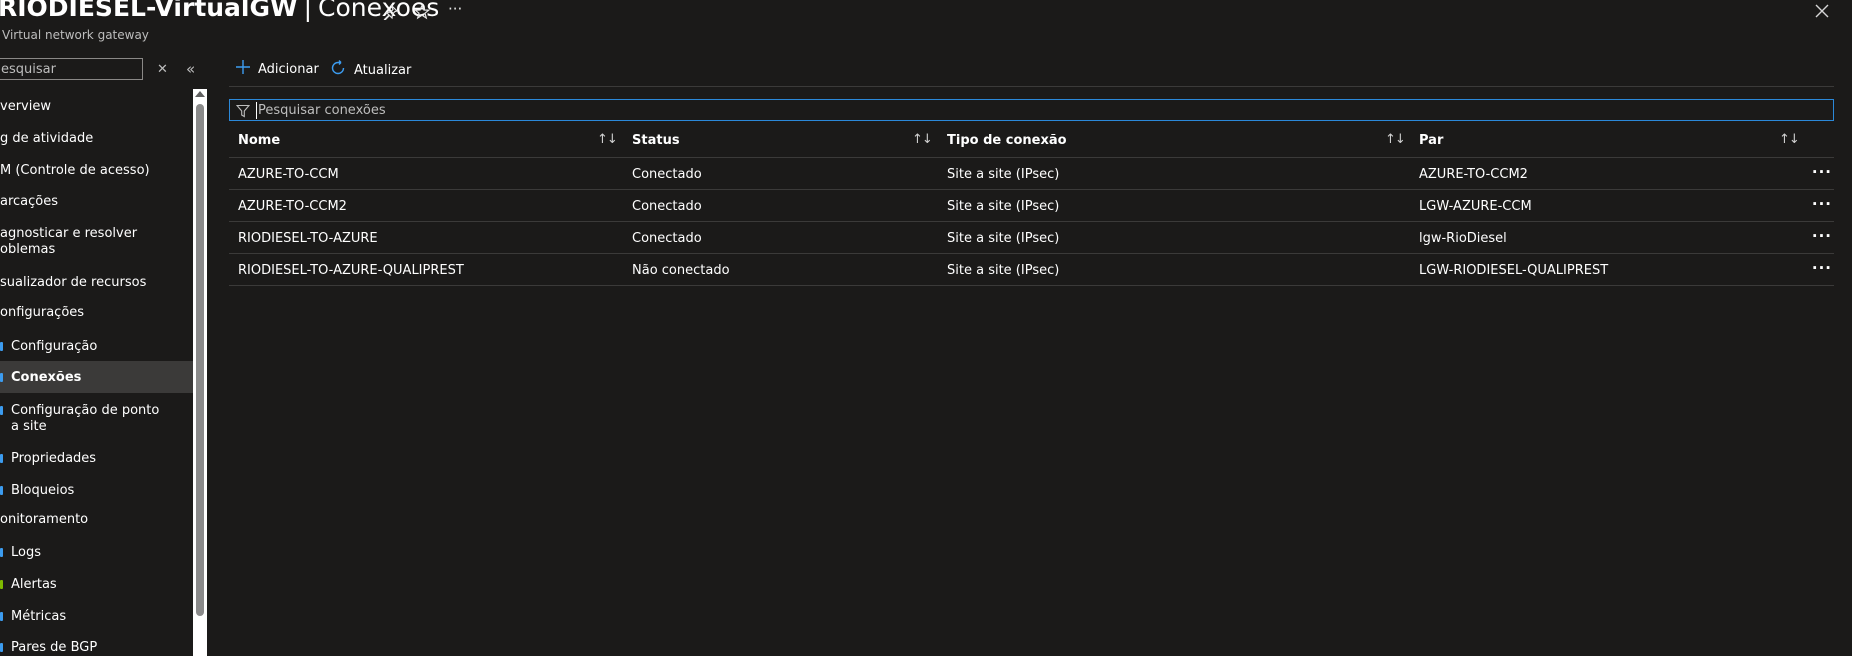 This screenshot has width=1852, height=656. I want to click on sidebar-item: verview, so click(96, 107).